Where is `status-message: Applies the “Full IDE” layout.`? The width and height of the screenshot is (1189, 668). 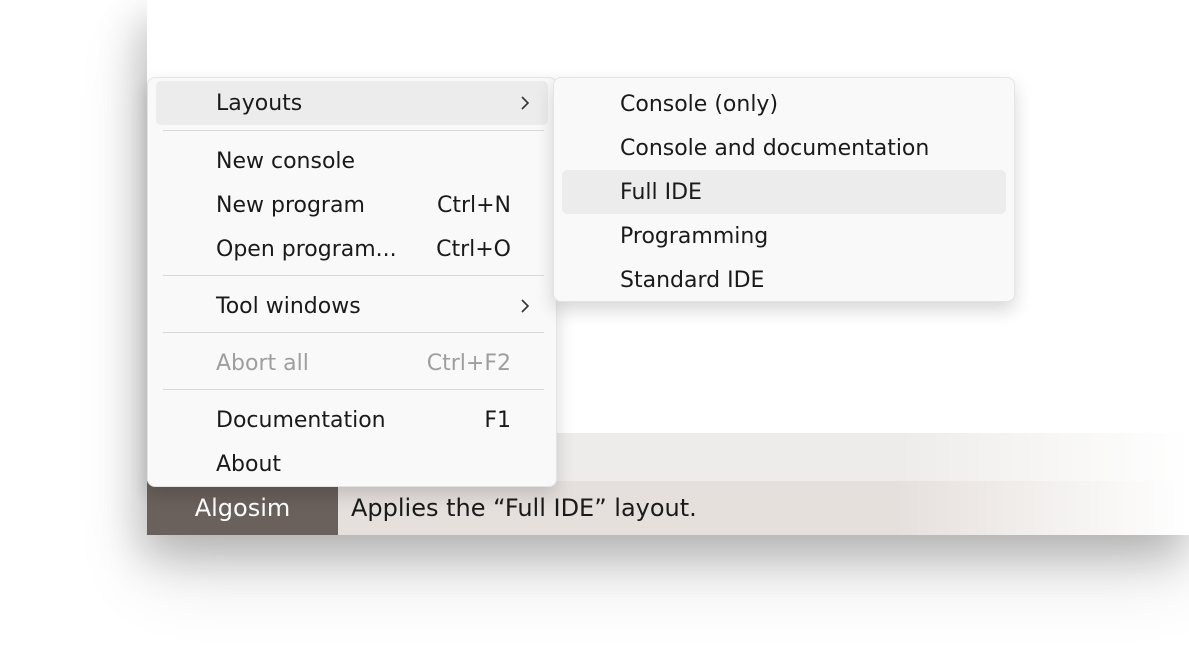 status-message: Applies the “Full IDE” layout. is located at coordinates (524, 508).